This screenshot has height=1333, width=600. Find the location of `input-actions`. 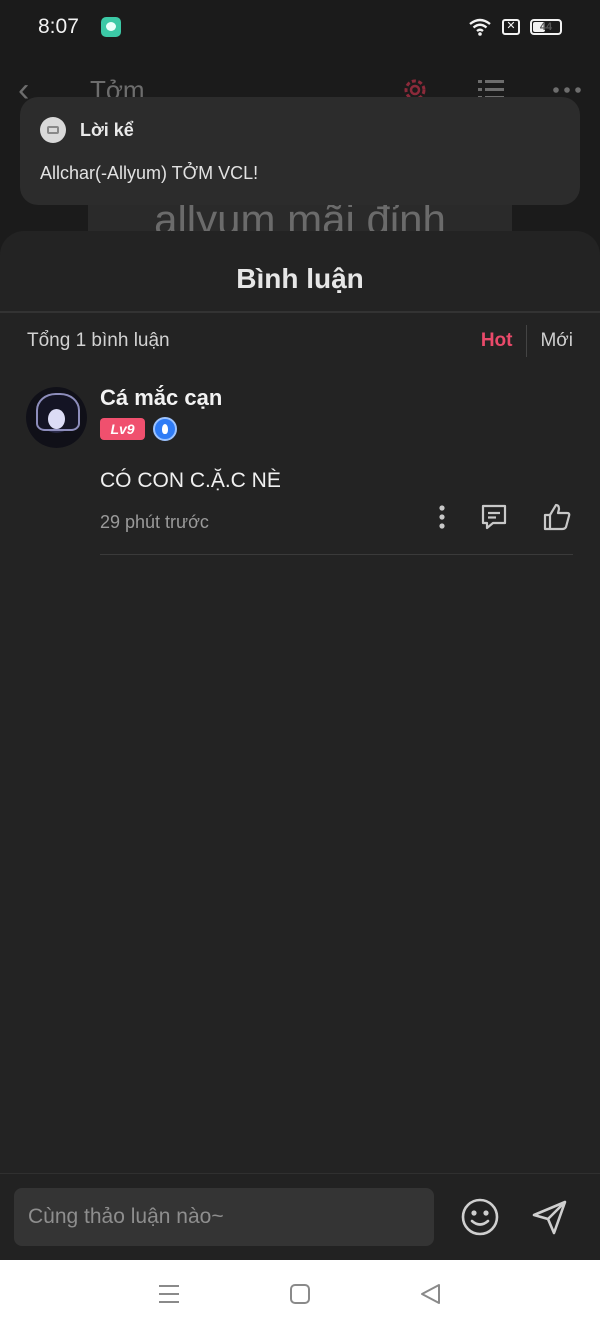

input-actions is located at coordinates (523, 1217).